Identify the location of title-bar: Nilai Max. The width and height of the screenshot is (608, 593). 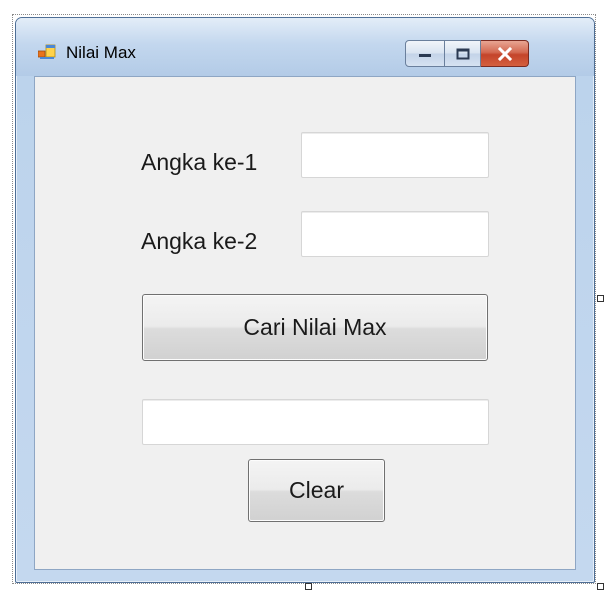
(305, 47).